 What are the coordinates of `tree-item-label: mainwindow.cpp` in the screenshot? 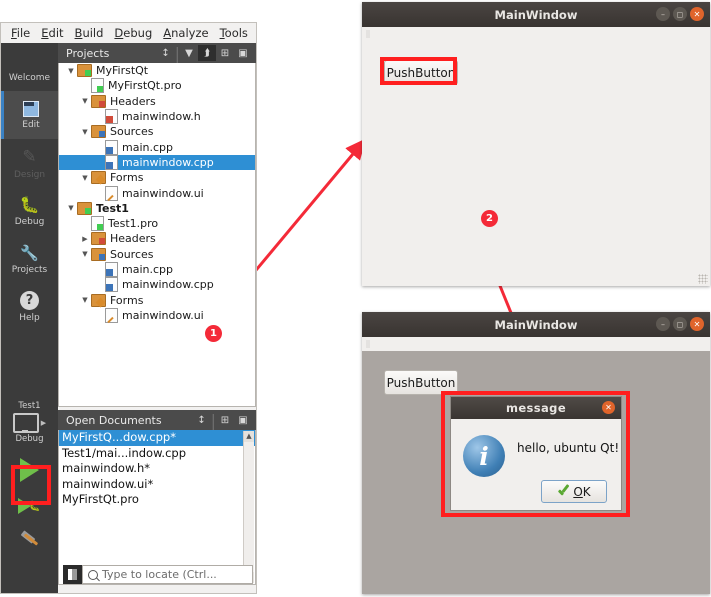 It's located at (168, 285).